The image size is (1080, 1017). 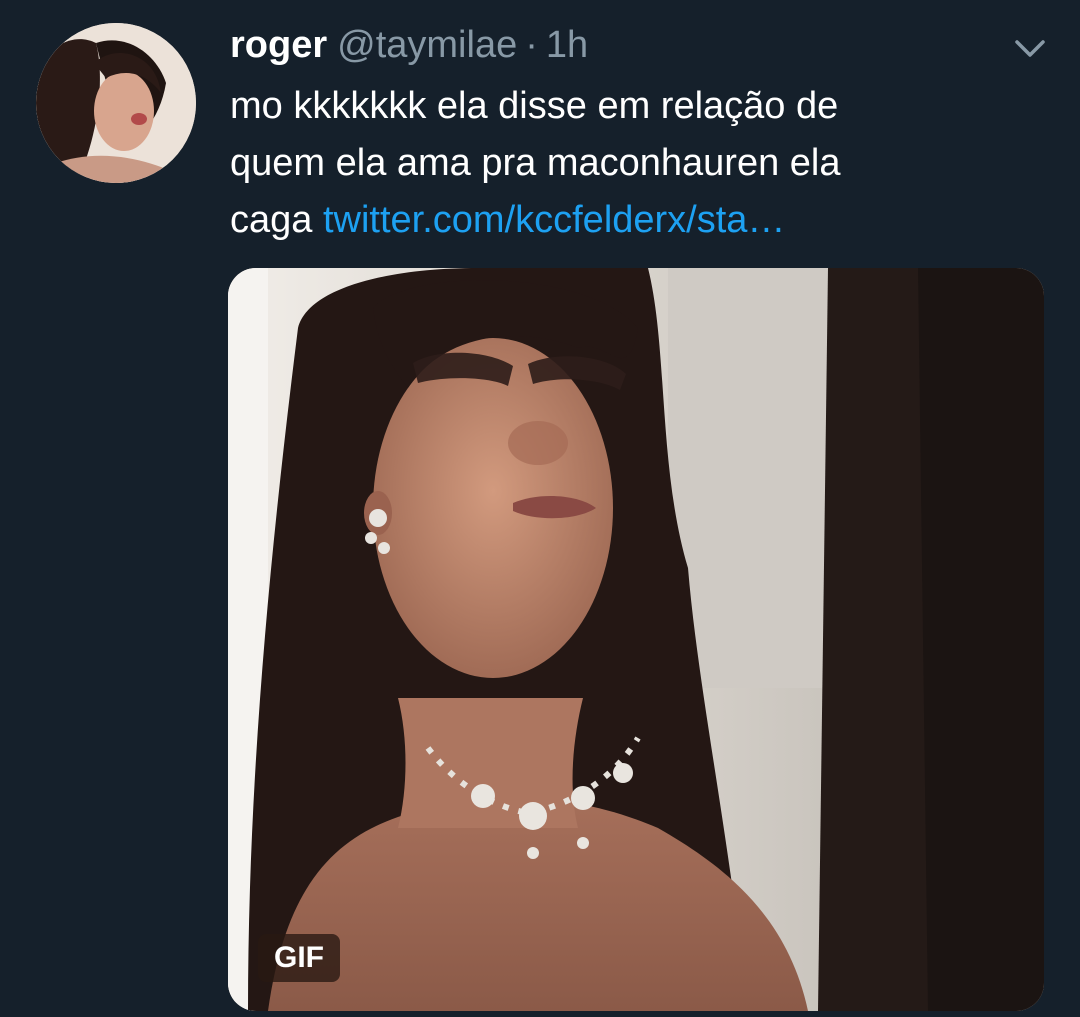 I want to click on user-handle: @taymilae, so click(x=427, y=45).